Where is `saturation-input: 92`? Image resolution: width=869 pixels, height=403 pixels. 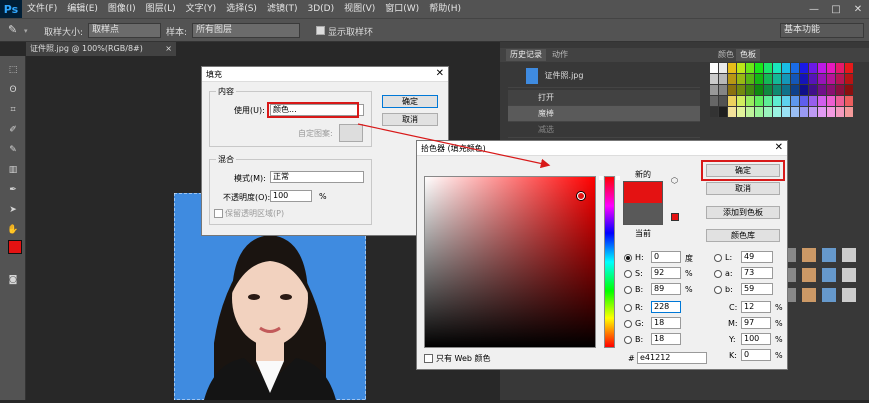 saturation-input: 92 is located at coordinates (666, 273).